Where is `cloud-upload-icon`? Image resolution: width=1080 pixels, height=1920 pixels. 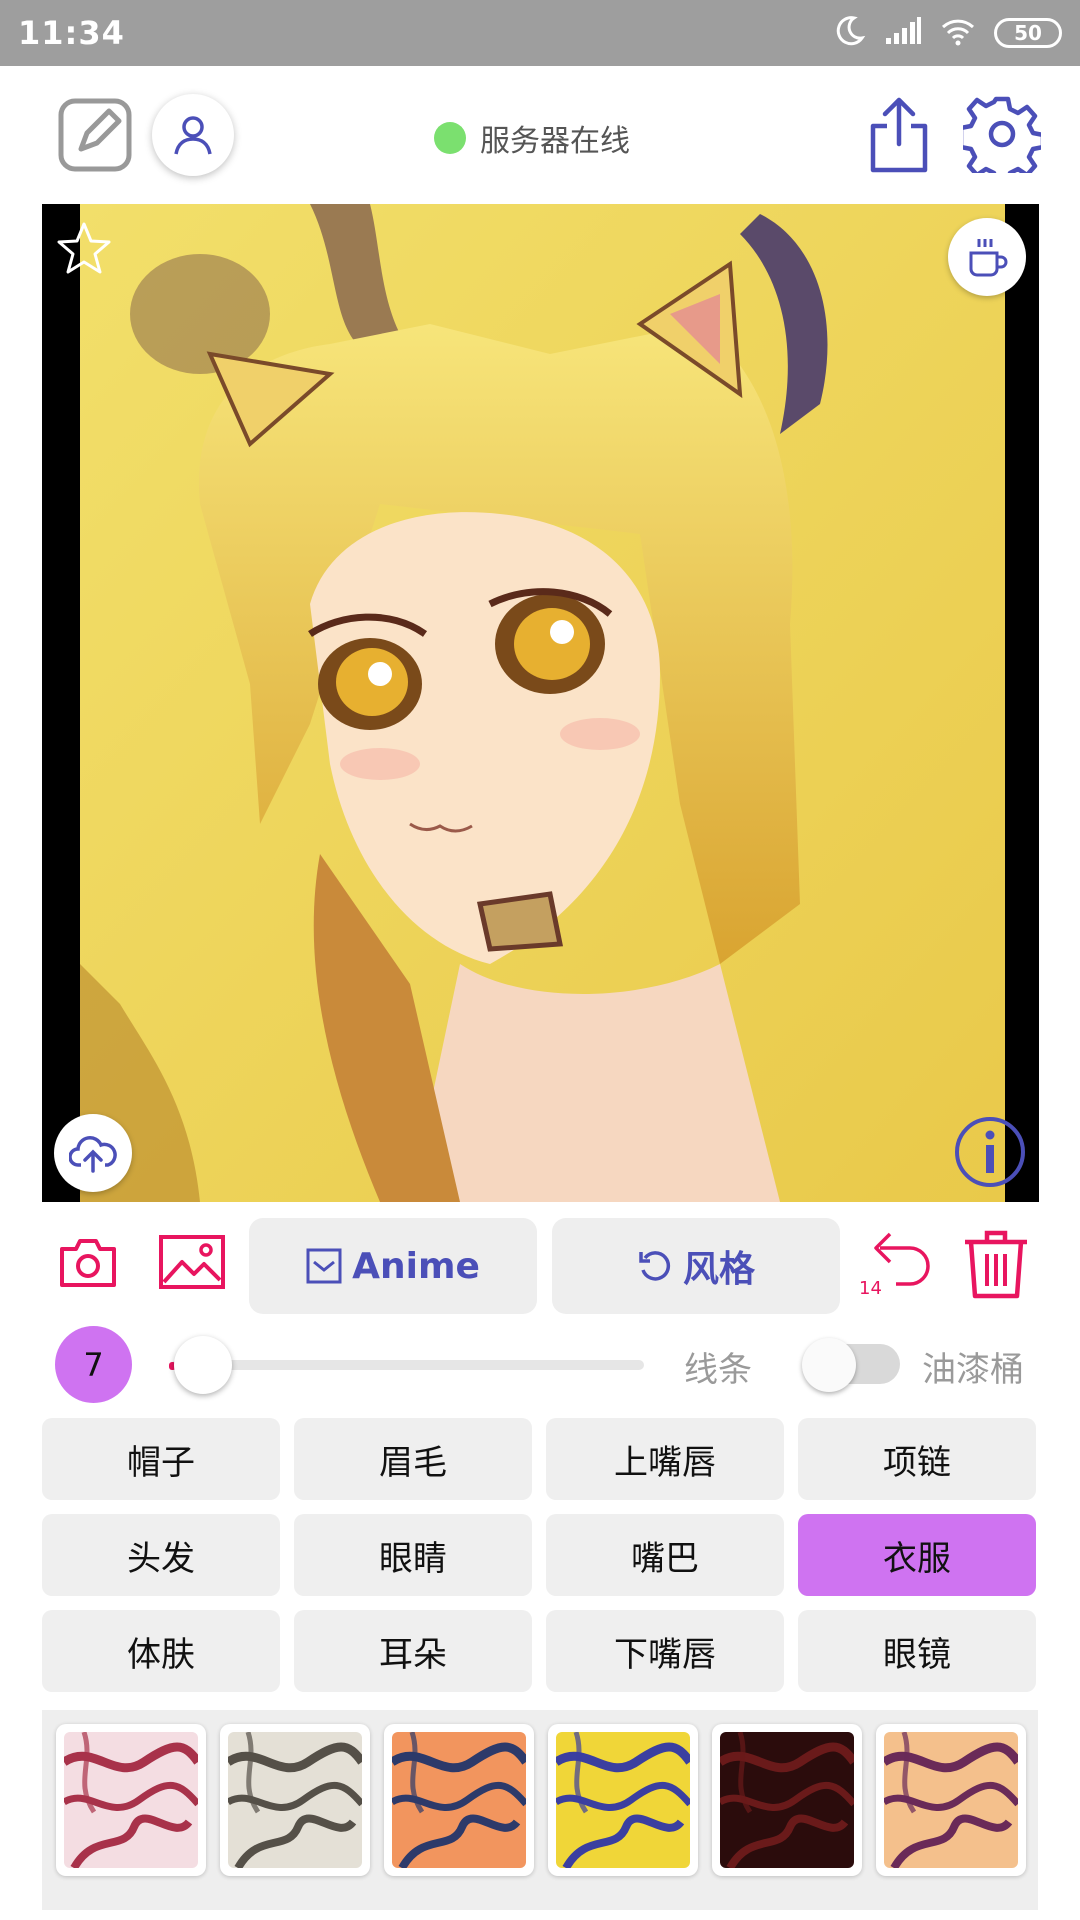
cloud-upload-icon is located at coordinates (93, 1154).